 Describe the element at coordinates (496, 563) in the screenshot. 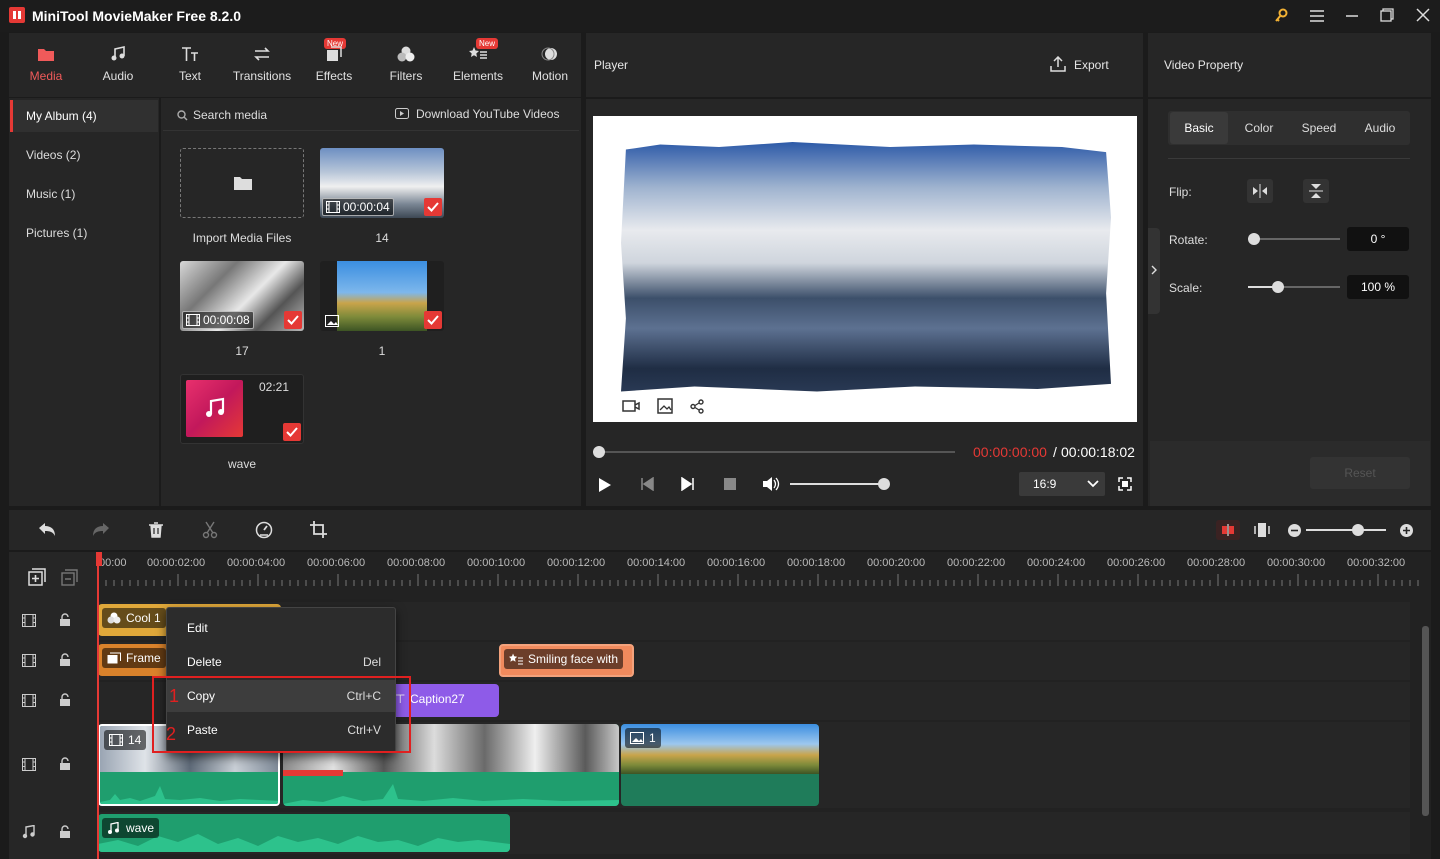

I see `ruler-label: 00:00:10:00` at that location.